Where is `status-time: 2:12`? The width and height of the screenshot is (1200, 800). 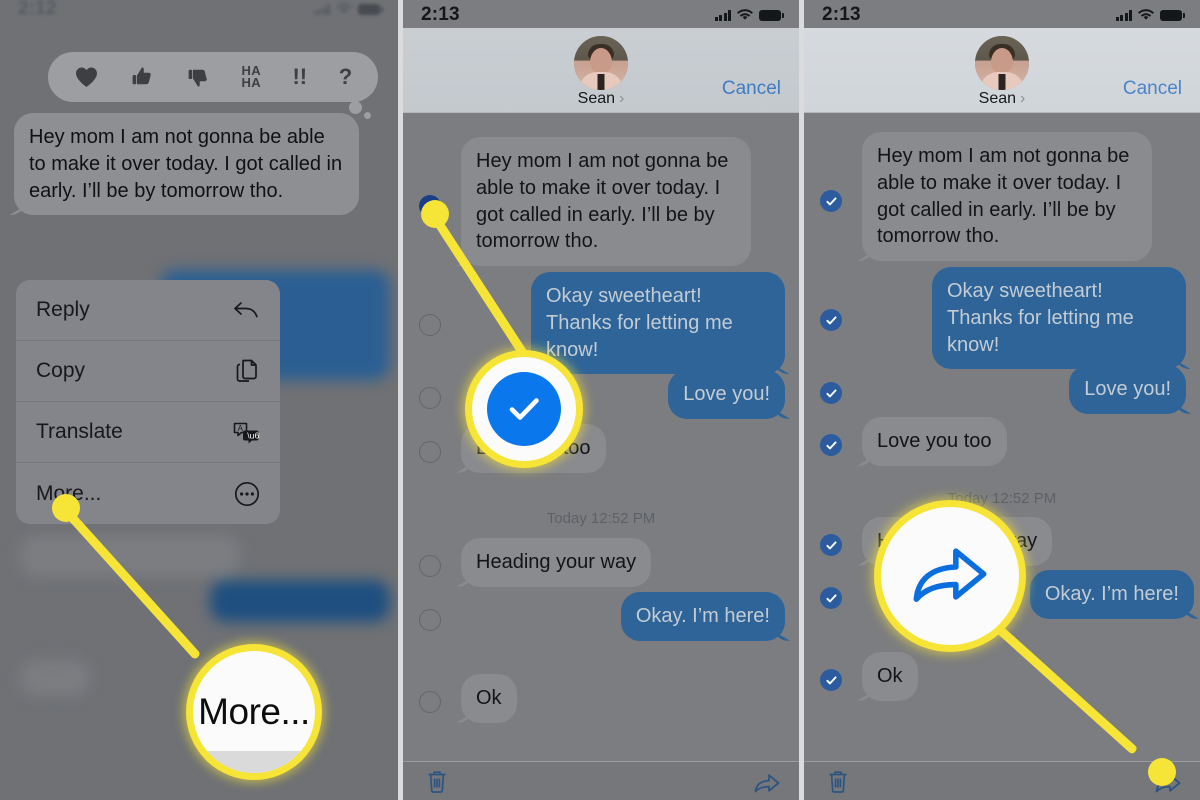
status-time: 2:12 is located at coordinates (37, 9).